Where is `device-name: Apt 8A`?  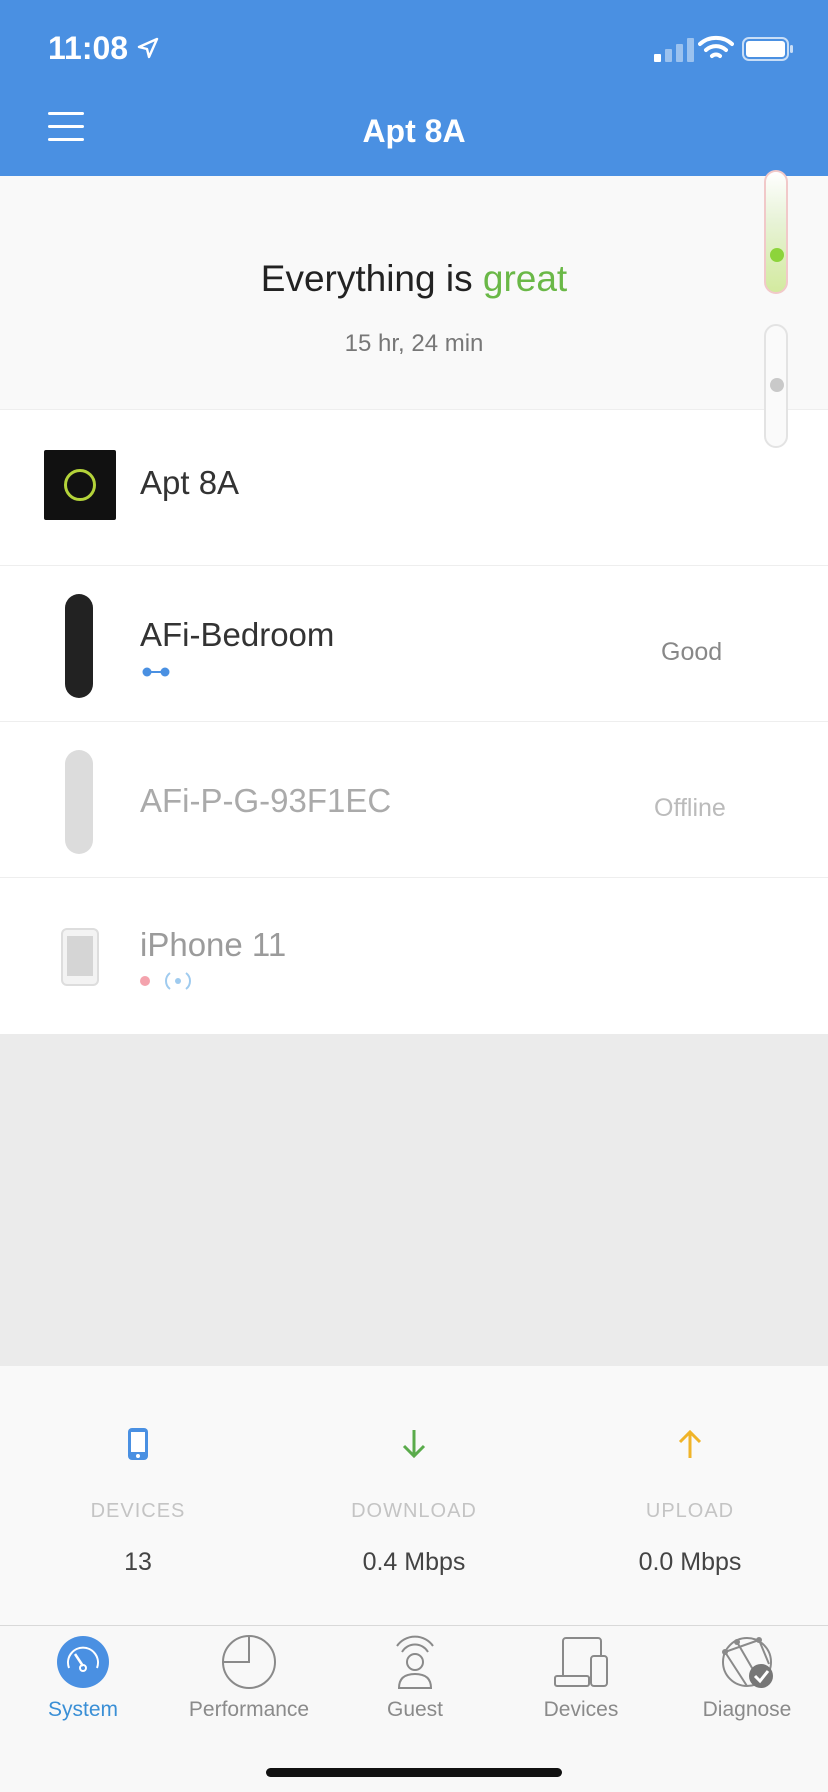 device-name: Apt 8A is located at coordinates (190, 482).